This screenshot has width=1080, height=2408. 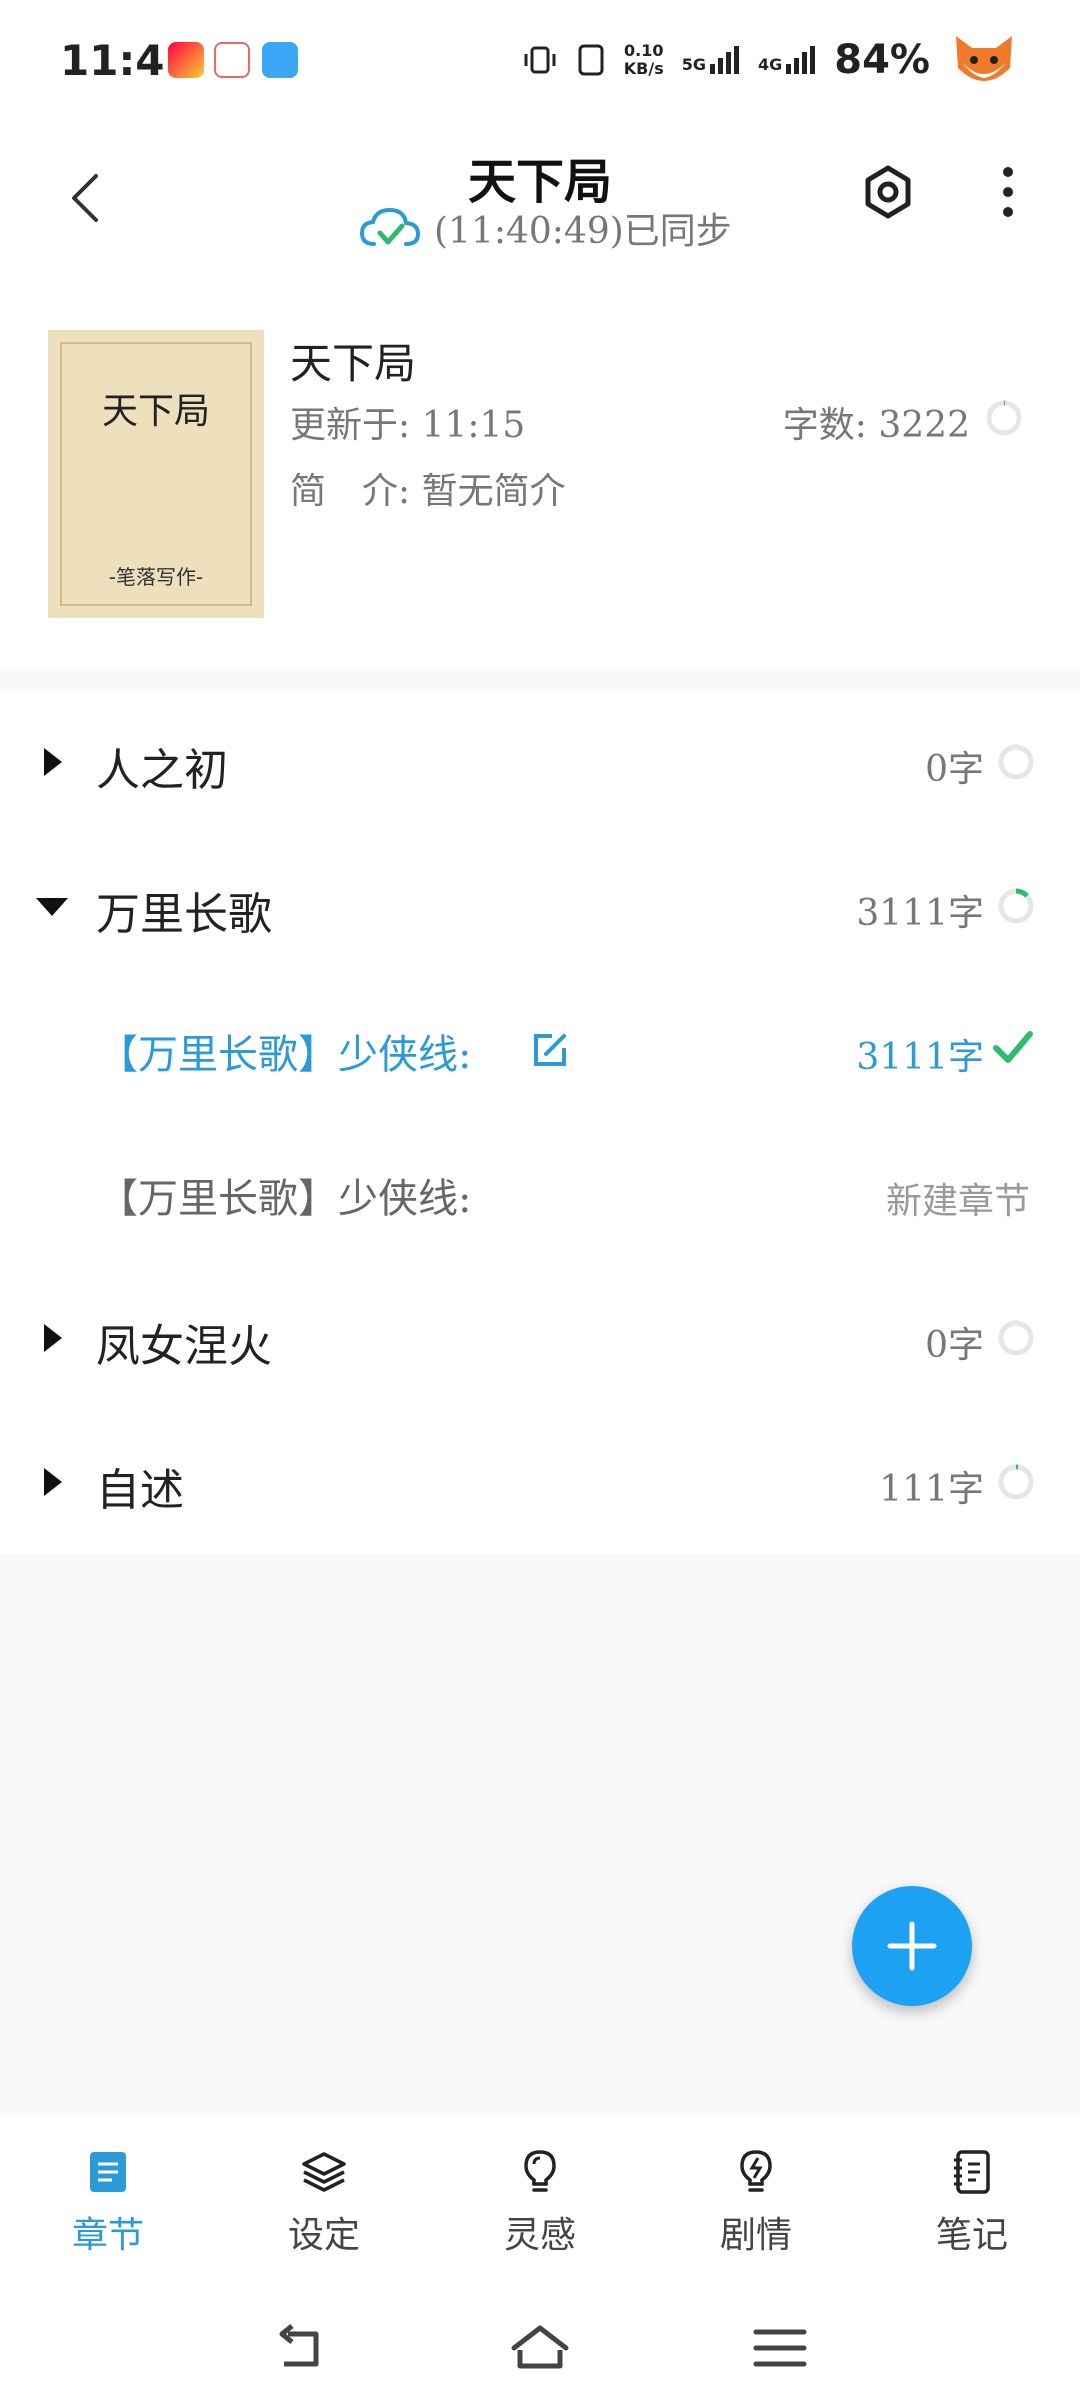 I want to click on tab-label: 剧情, so click(x=755, y=2235).